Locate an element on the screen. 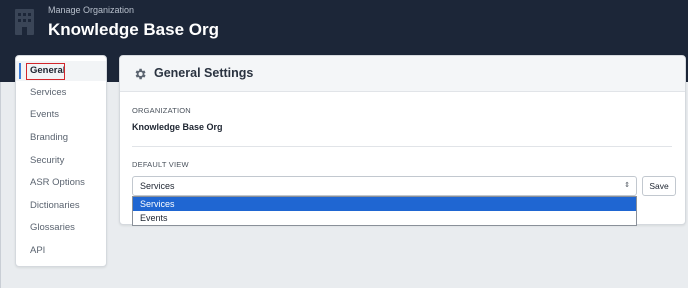 This screenshot has height=288, width=688. left-border is located at coordinates (0, 185).